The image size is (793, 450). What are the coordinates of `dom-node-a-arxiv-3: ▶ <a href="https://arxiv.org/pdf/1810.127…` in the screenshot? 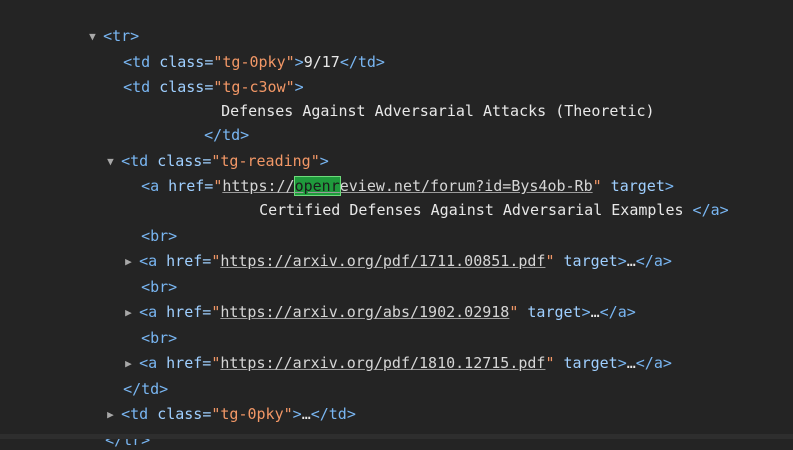 It's located at (389, 352).